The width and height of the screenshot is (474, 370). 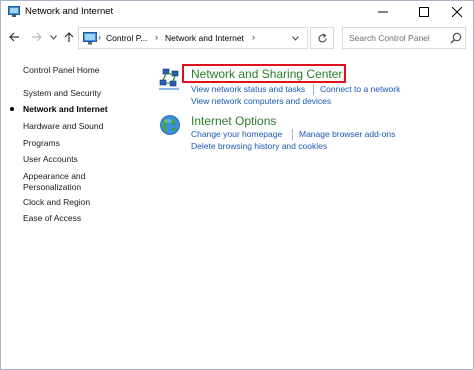 I want to click on sidebar-item-clock-and-region: Clock and Region, so click(x=56, y=202).